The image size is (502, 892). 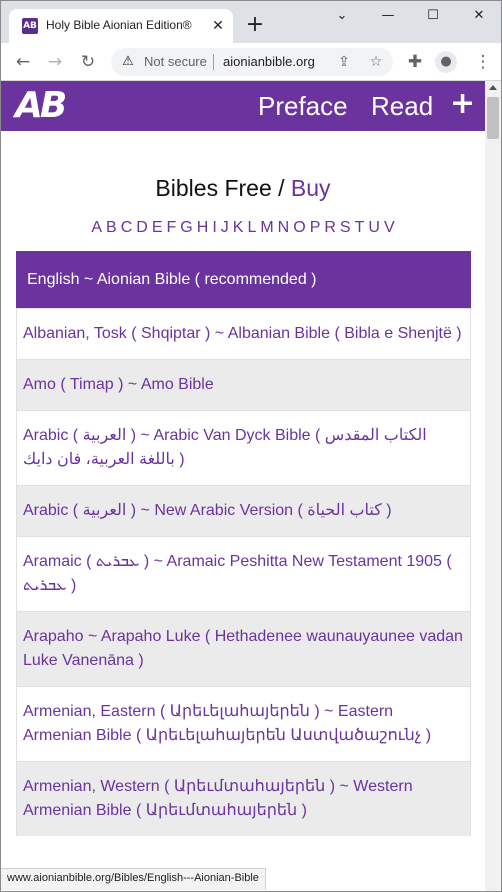 I want to click on close-tab-icon: ✕, so click(x=218, y=26).